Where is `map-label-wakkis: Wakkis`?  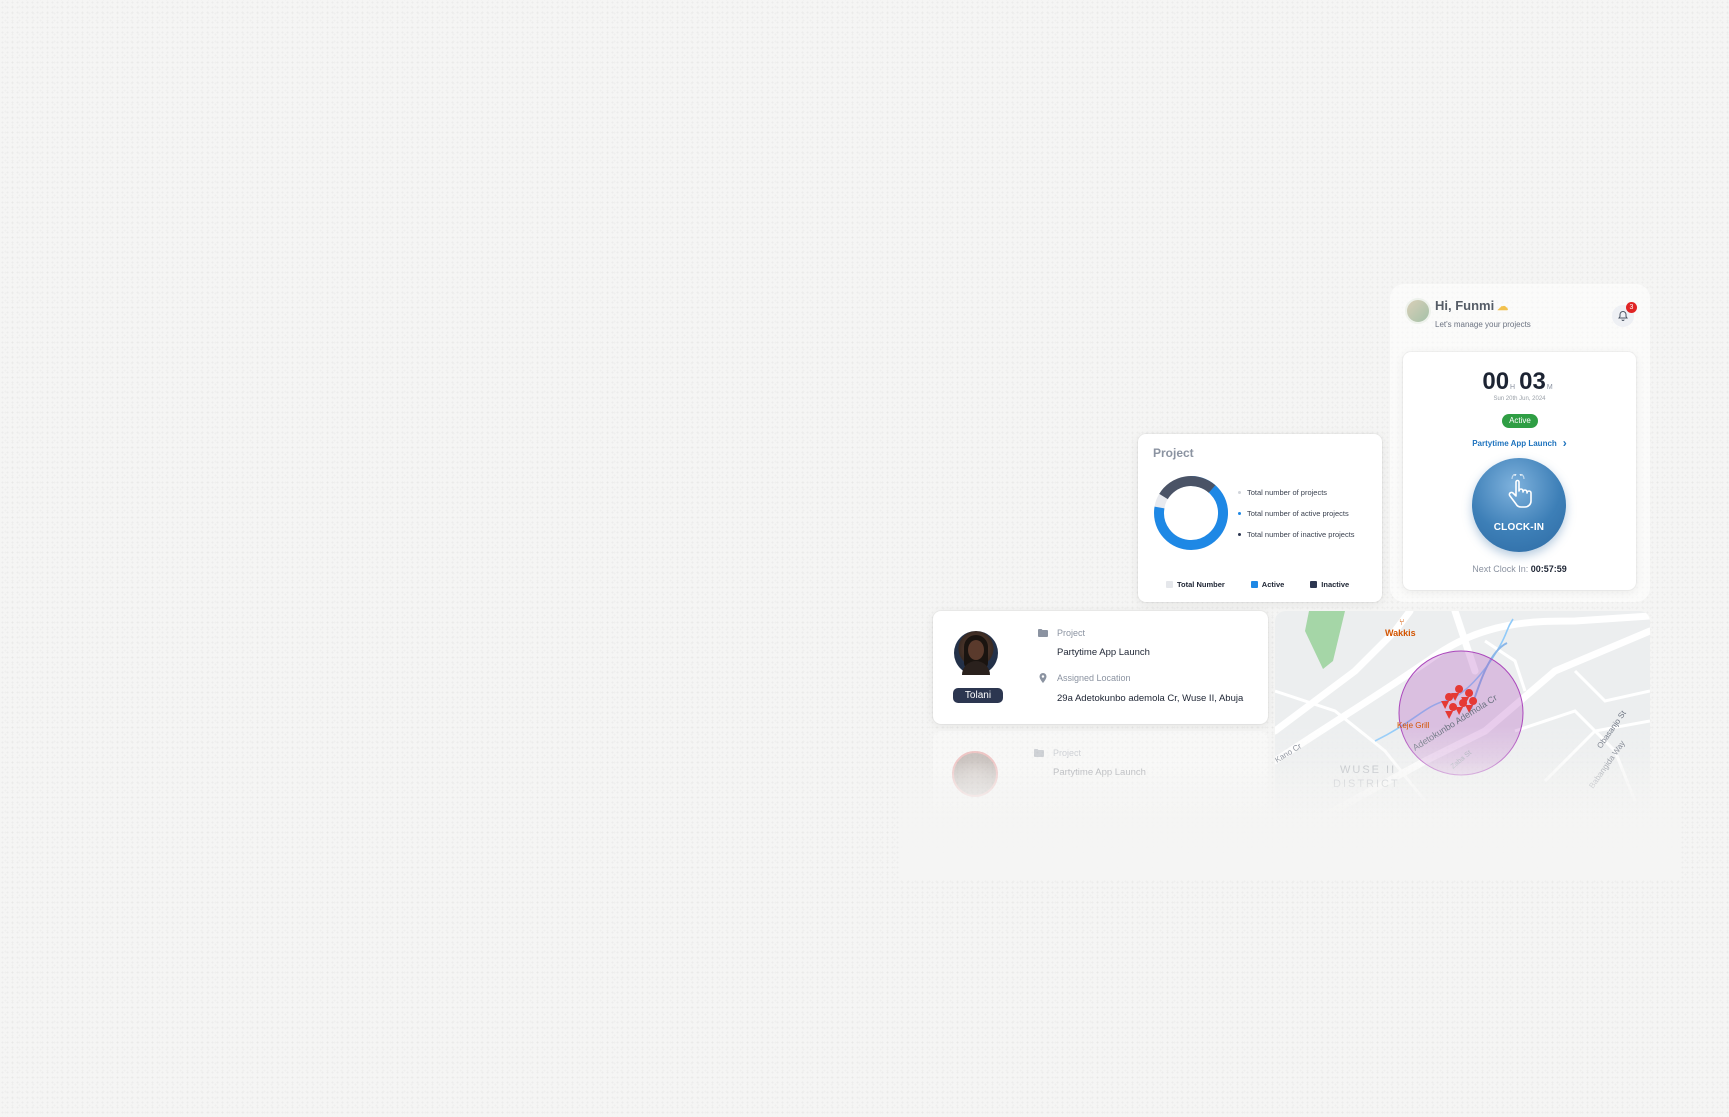 map-label-wakkis: Wakkis is located at coordinates (1400, 633).